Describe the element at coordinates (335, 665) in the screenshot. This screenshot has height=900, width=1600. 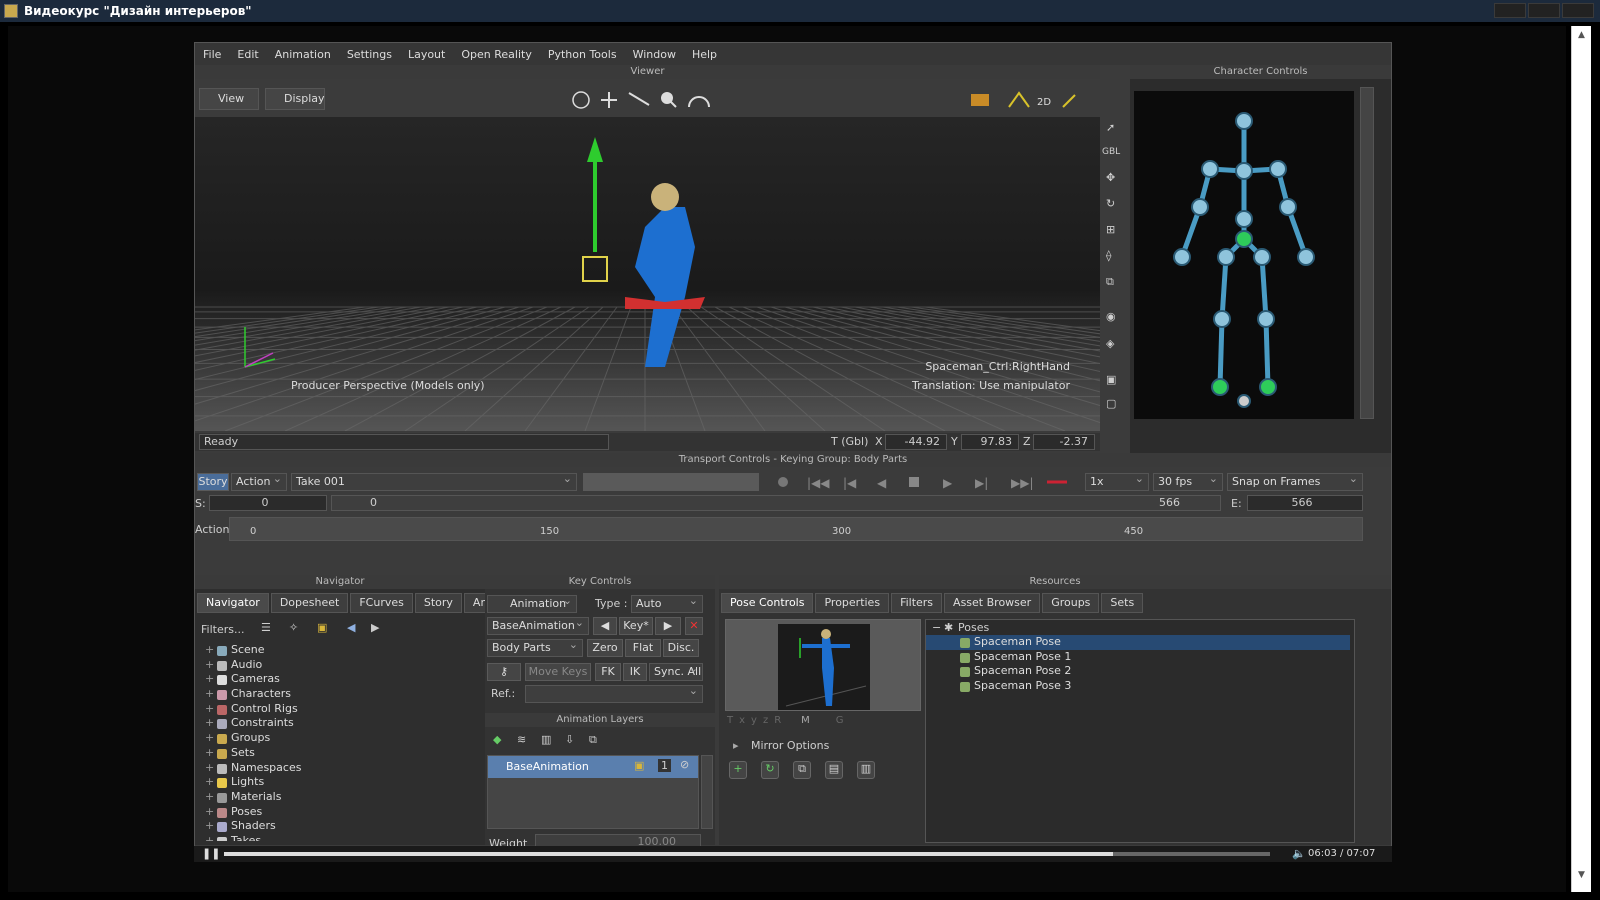
I see `tree-item-audio: + Audio` at that location.